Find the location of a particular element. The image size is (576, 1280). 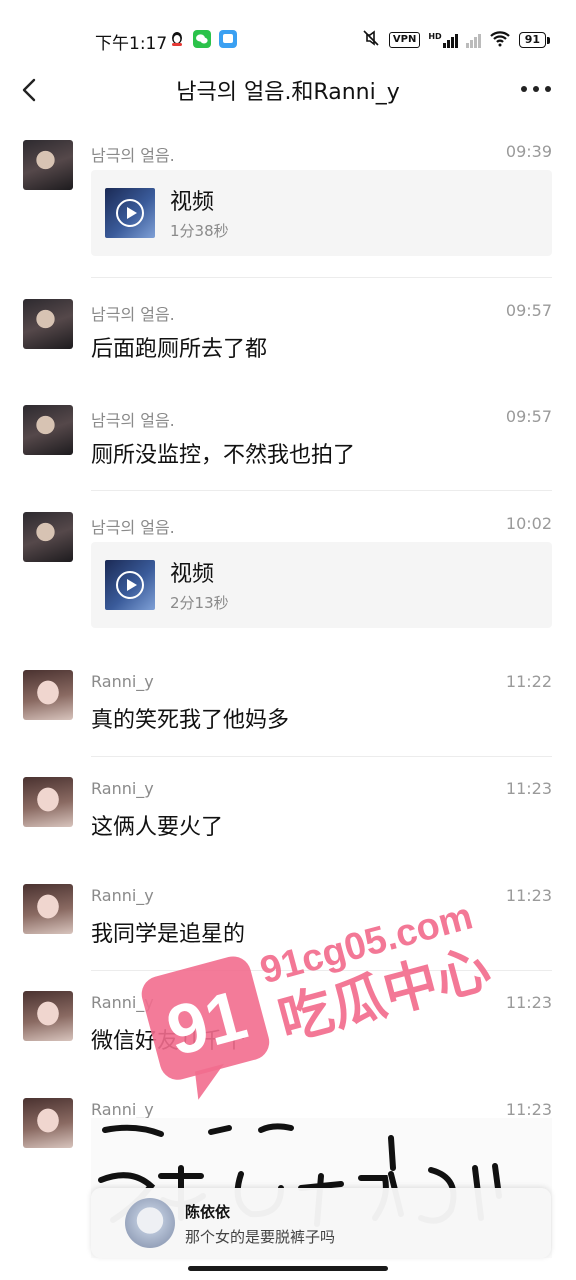

video-duration: 1分38秒 is located at coordinates (199, 231).